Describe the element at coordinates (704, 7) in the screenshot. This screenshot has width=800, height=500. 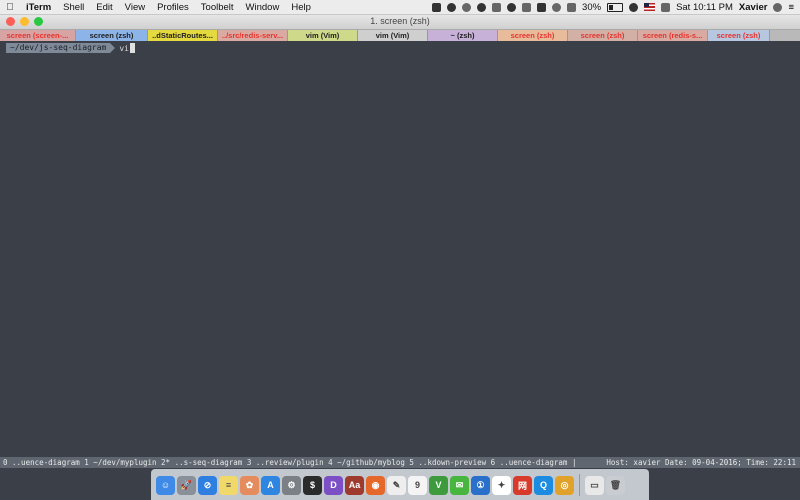
I see `menubar-clock: Sat 10:11 PM` at that location.